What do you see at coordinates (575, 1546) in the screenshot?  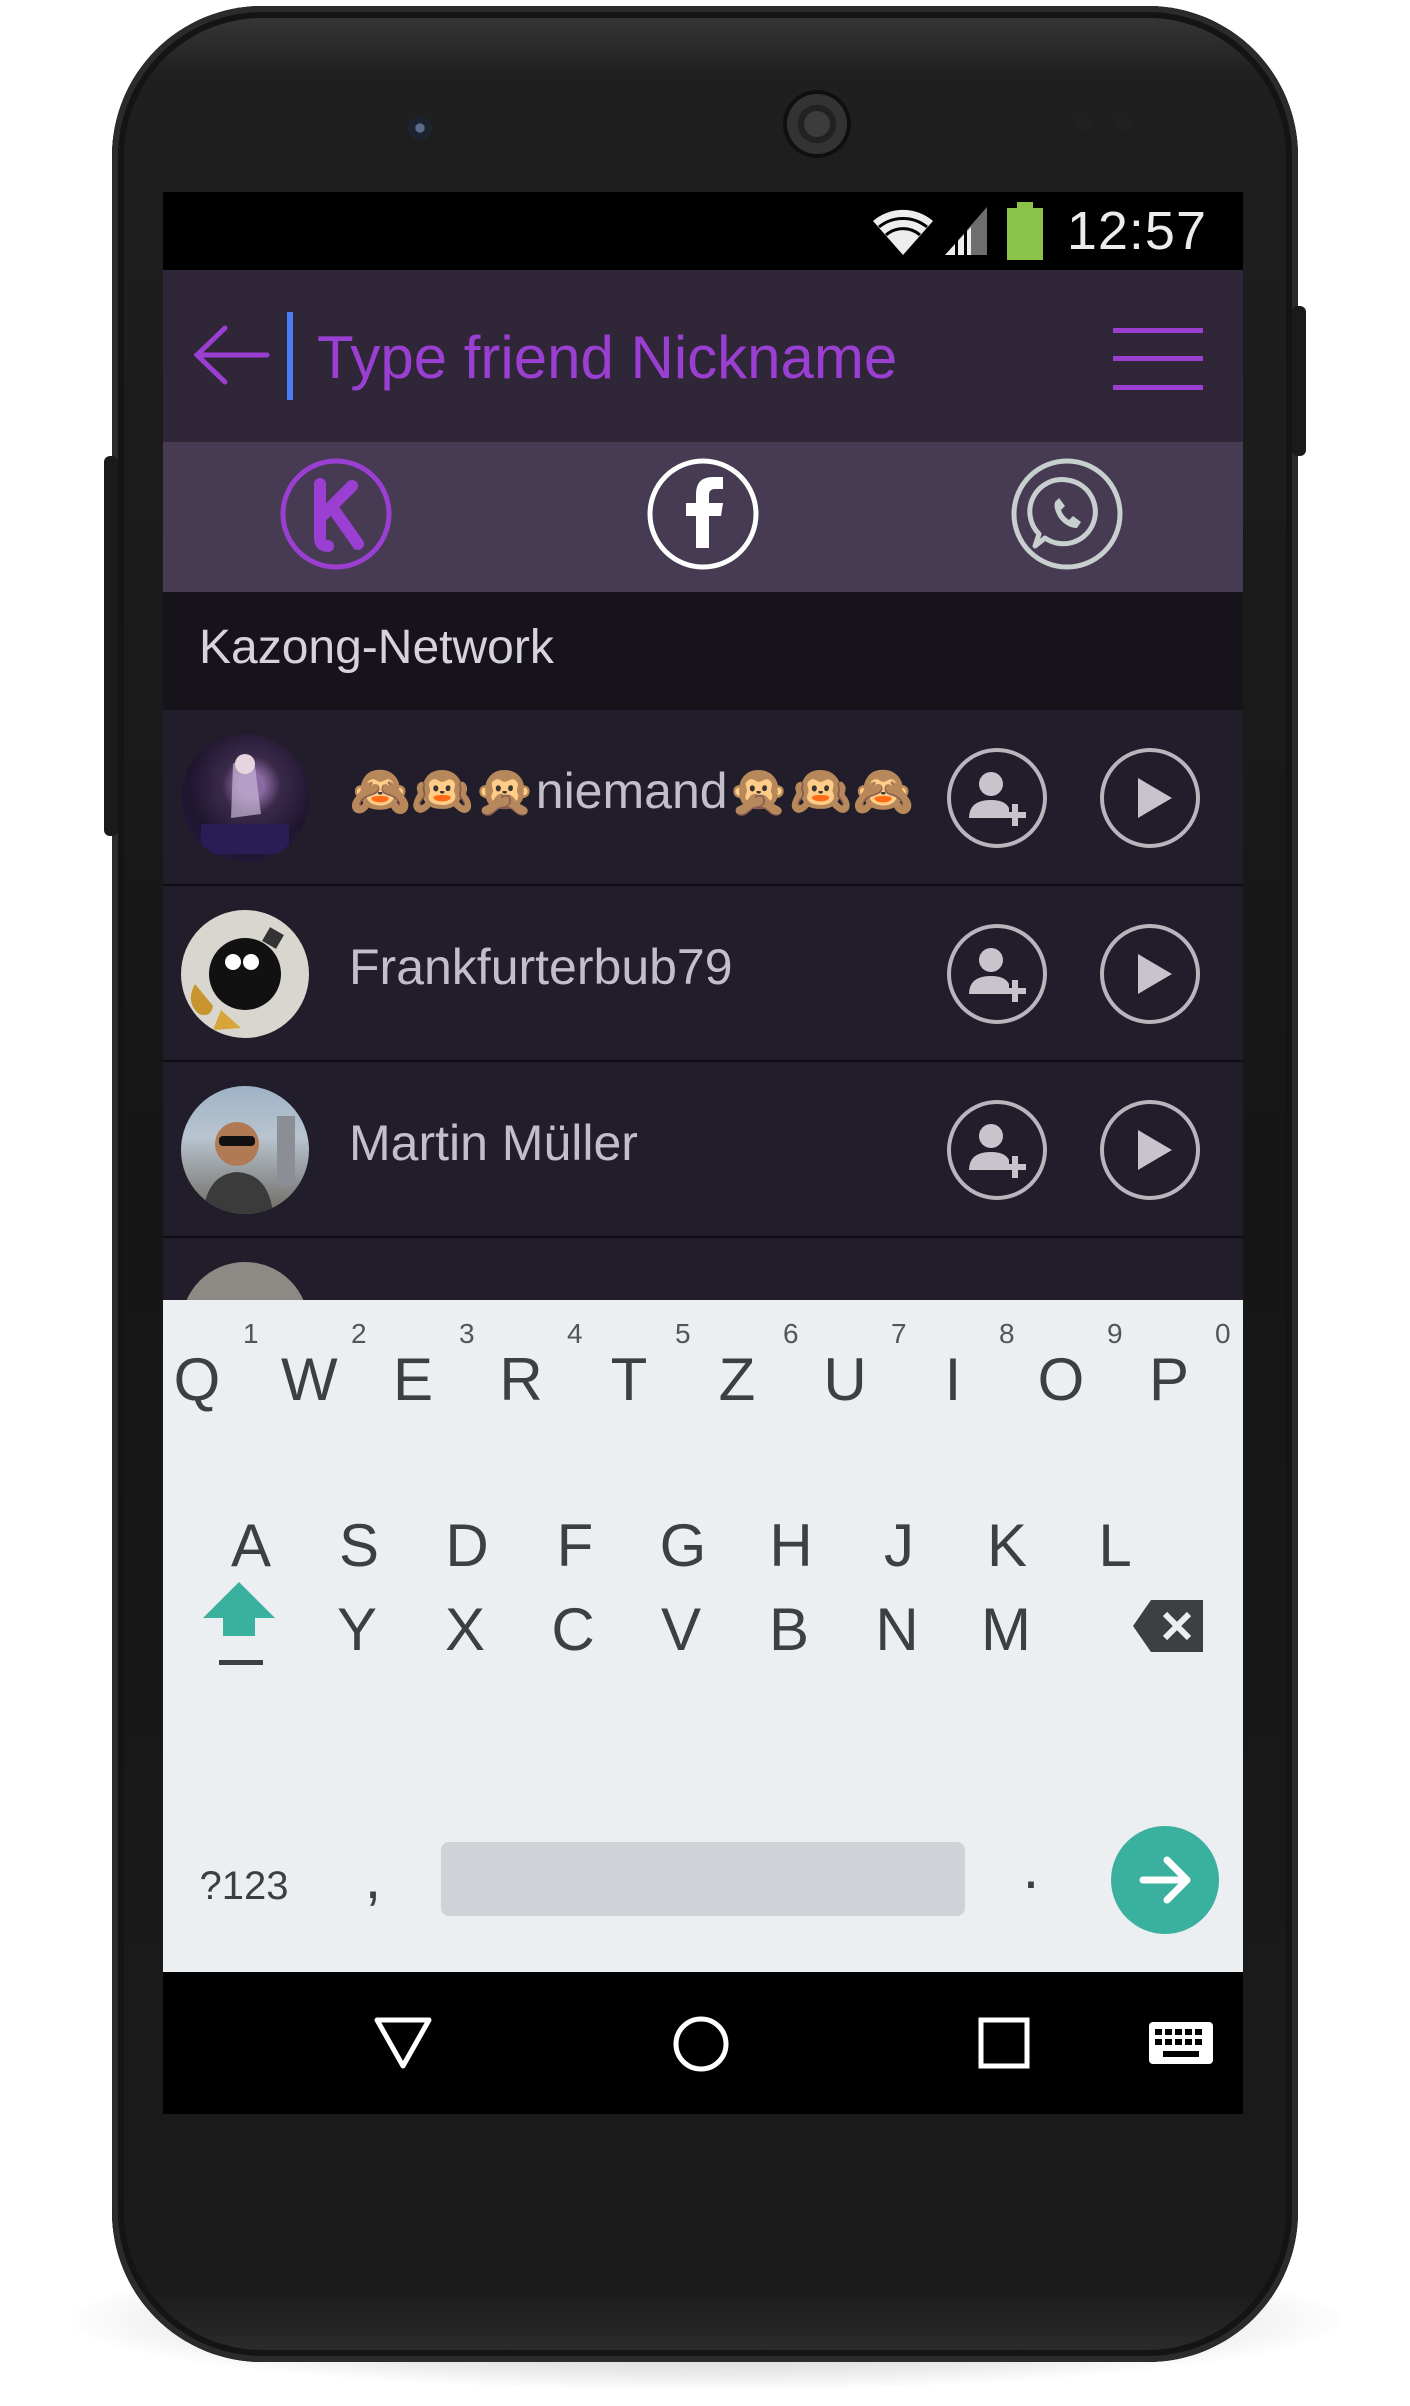 I see `key-f: F` at bounding box center [575, 1546].